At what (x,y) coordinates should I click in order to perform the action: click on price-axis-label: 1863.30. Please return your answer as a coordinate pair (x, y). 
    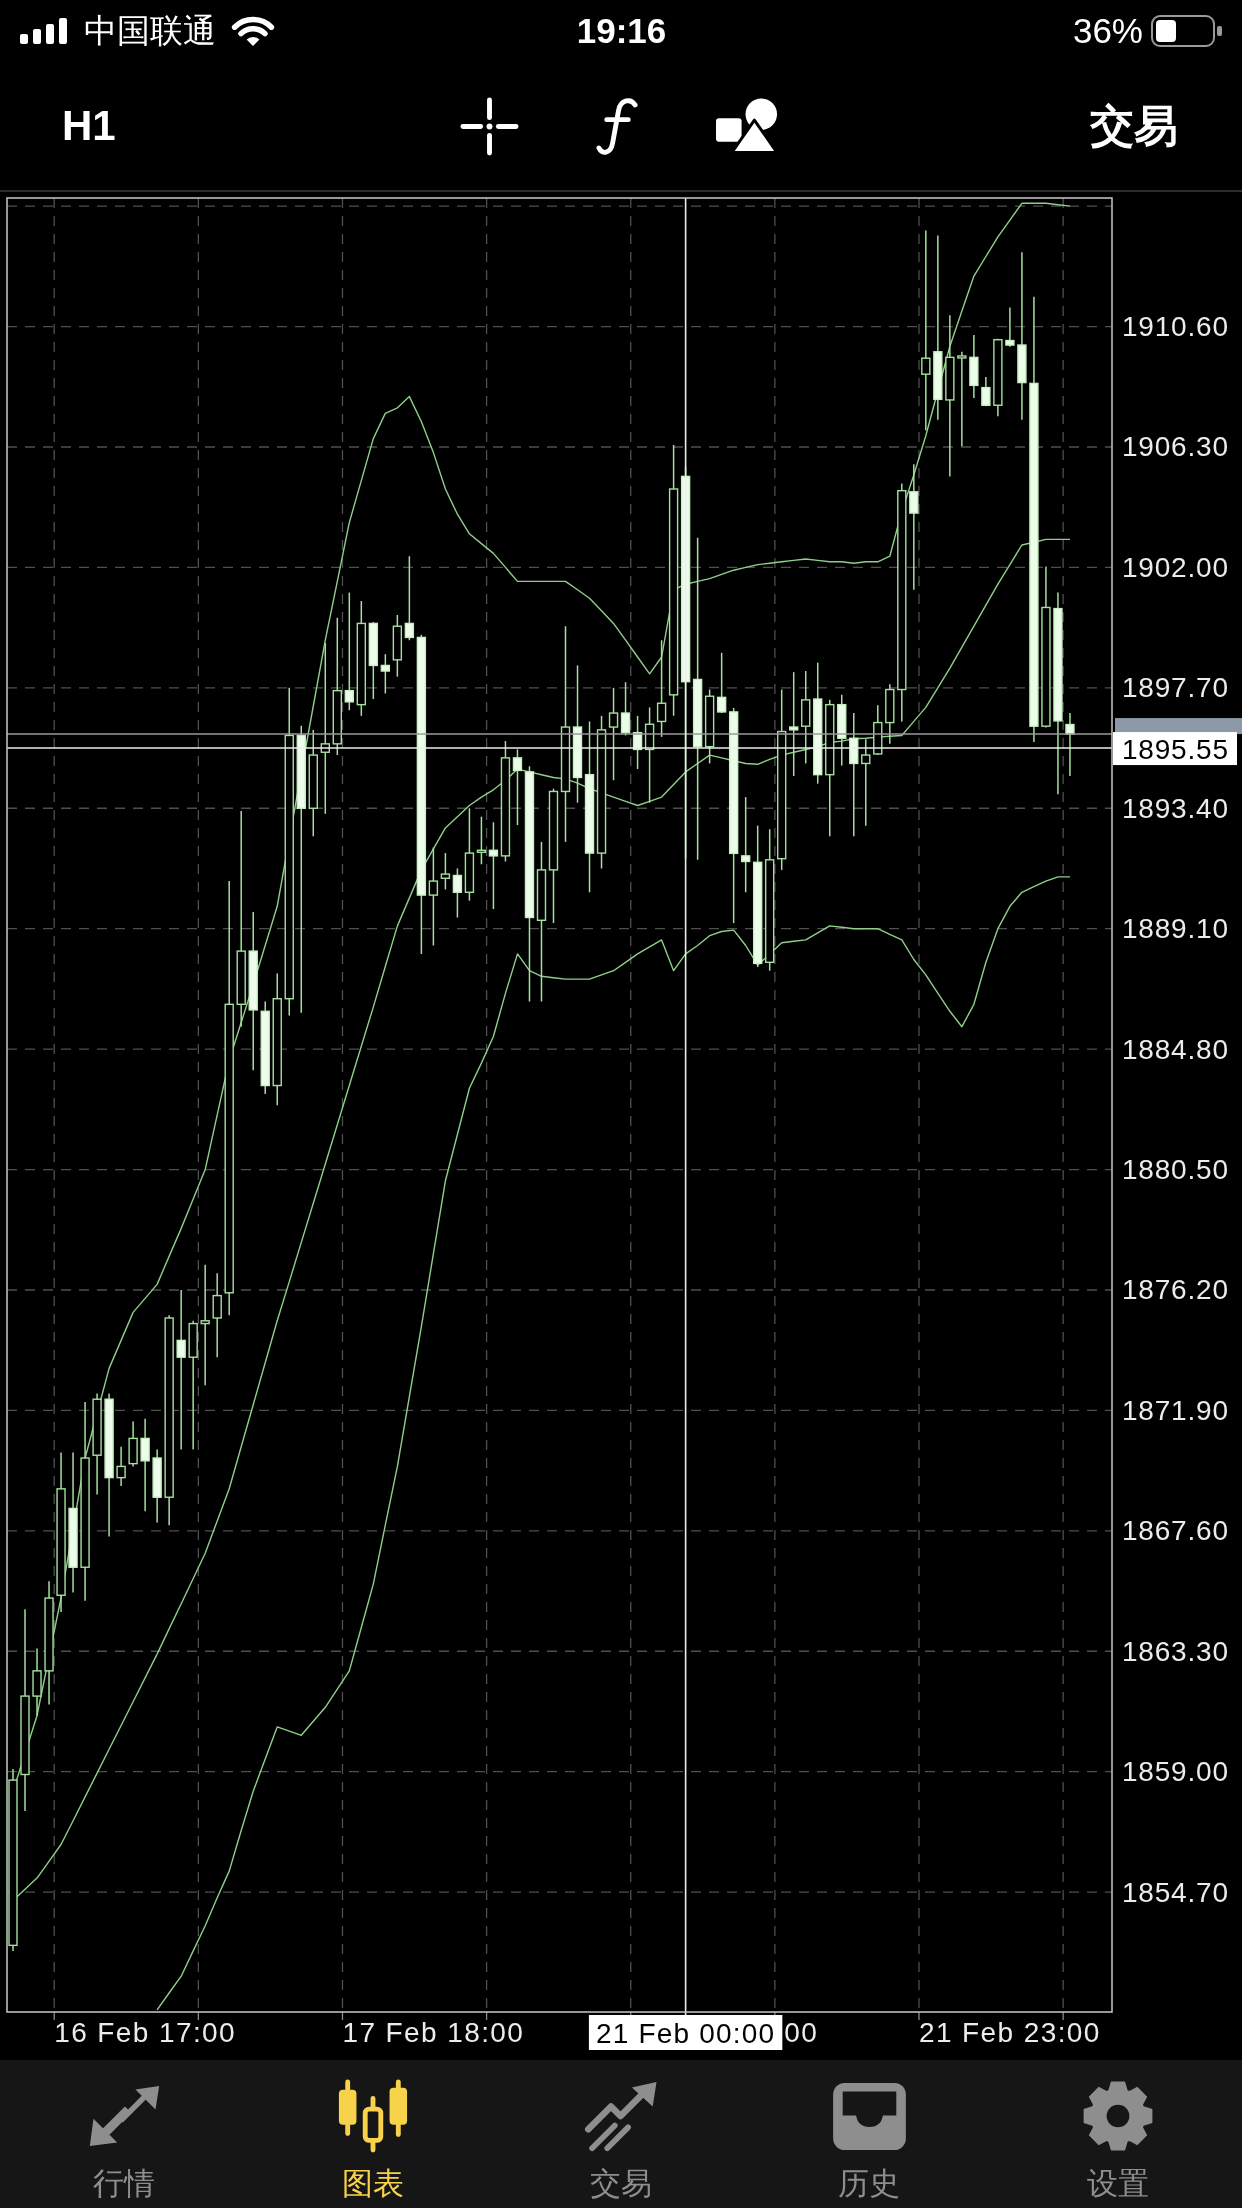
    Looking at the image, I should click on (1175, 1651).